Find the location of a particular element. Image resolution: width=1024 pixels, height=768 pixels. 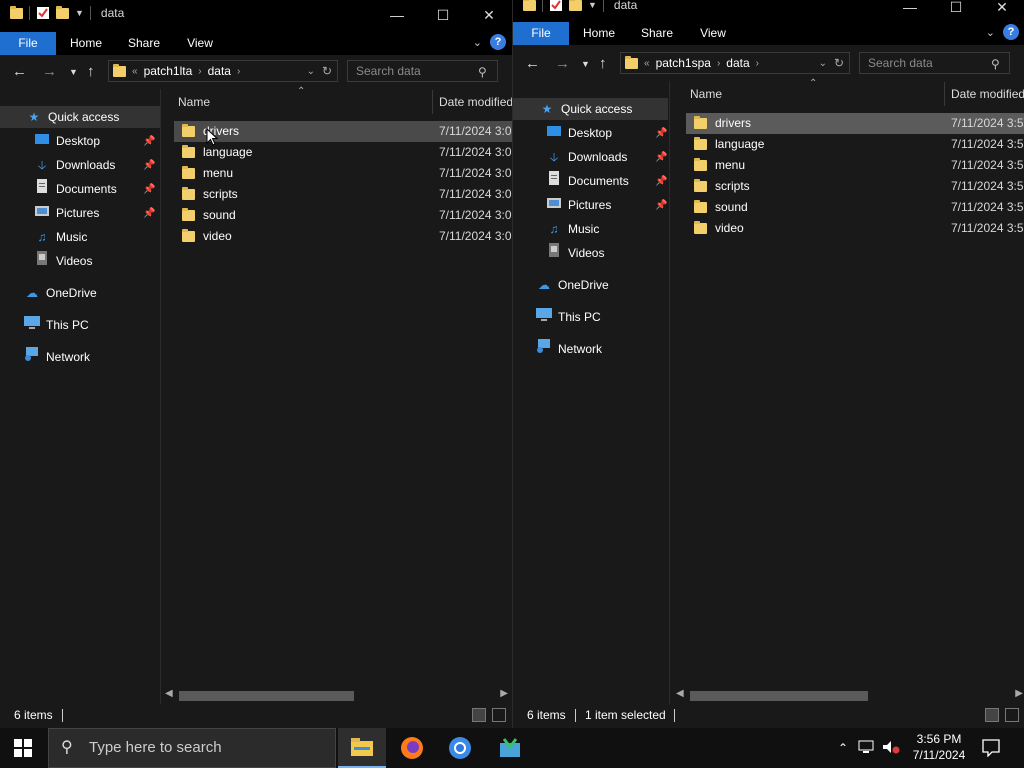

firefox-taskbar-icon is located at coordinates (412, 748).